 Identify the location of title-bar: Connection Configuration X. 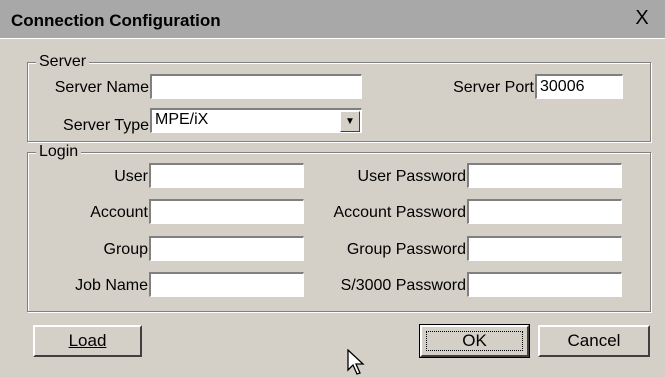
(332, 19).